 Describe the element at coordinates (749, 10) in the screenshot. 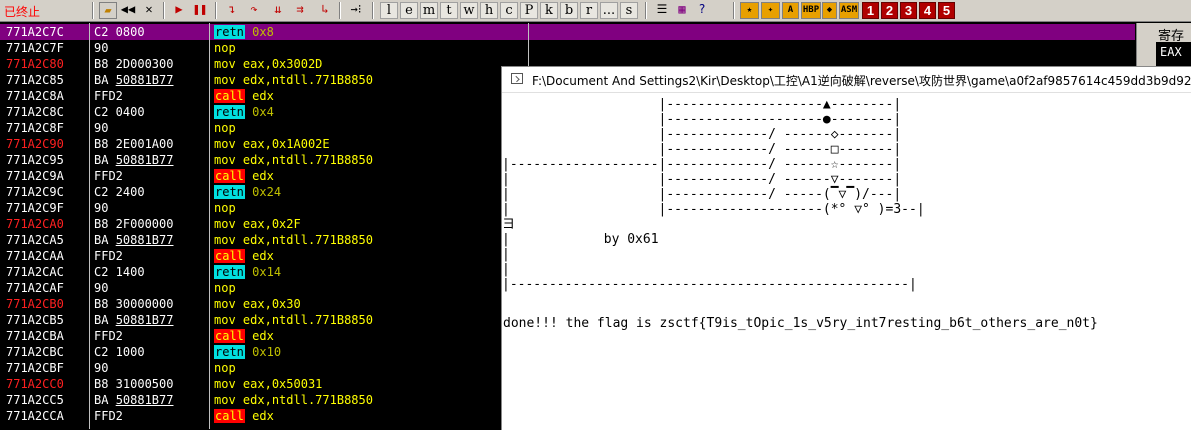

I see `plugin-1-icon: ★` at that location.